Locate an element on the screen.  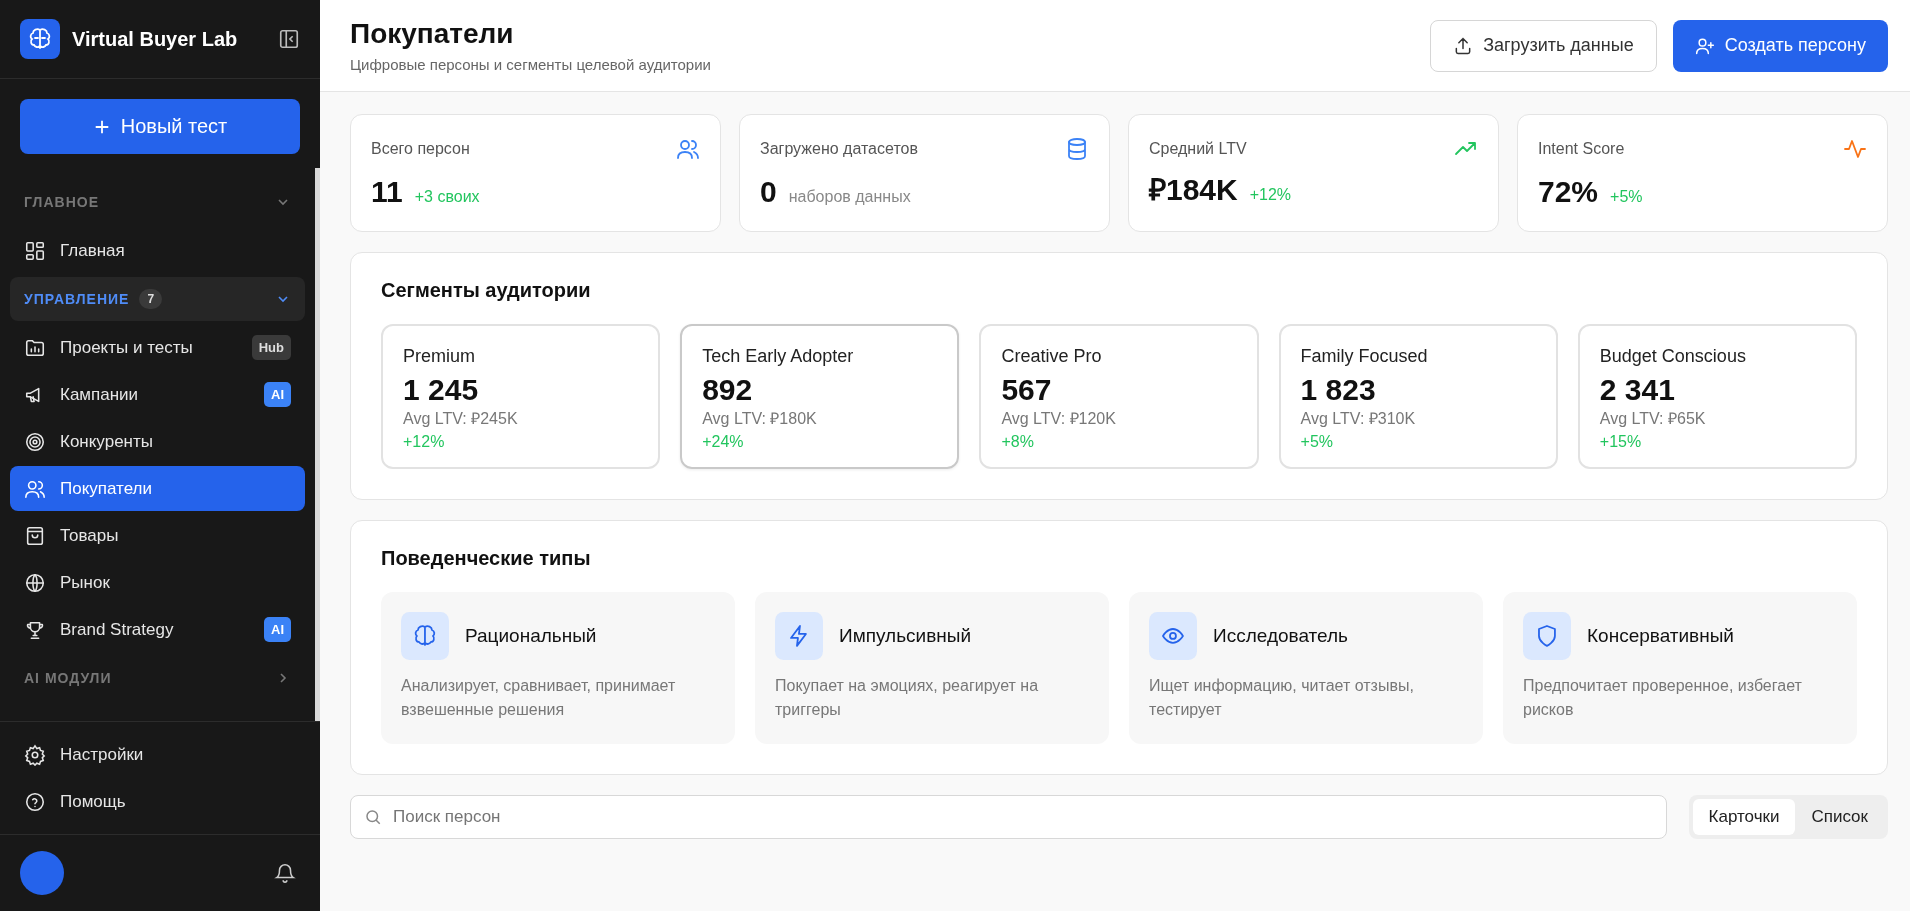
users-icon is located at coordinates (688, 149).